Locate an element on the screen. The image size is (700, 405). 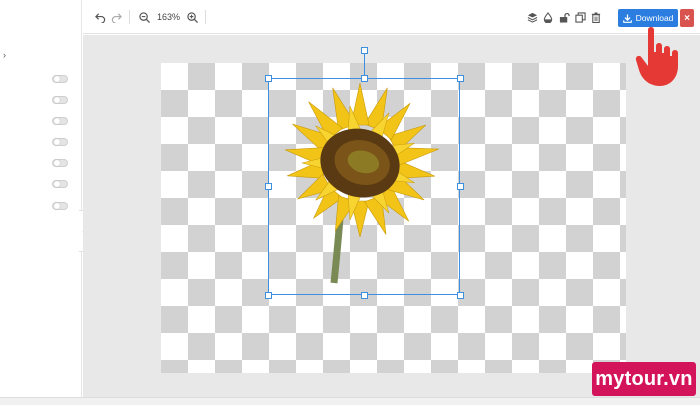
redo-icon is located at coordinates (116, 17).